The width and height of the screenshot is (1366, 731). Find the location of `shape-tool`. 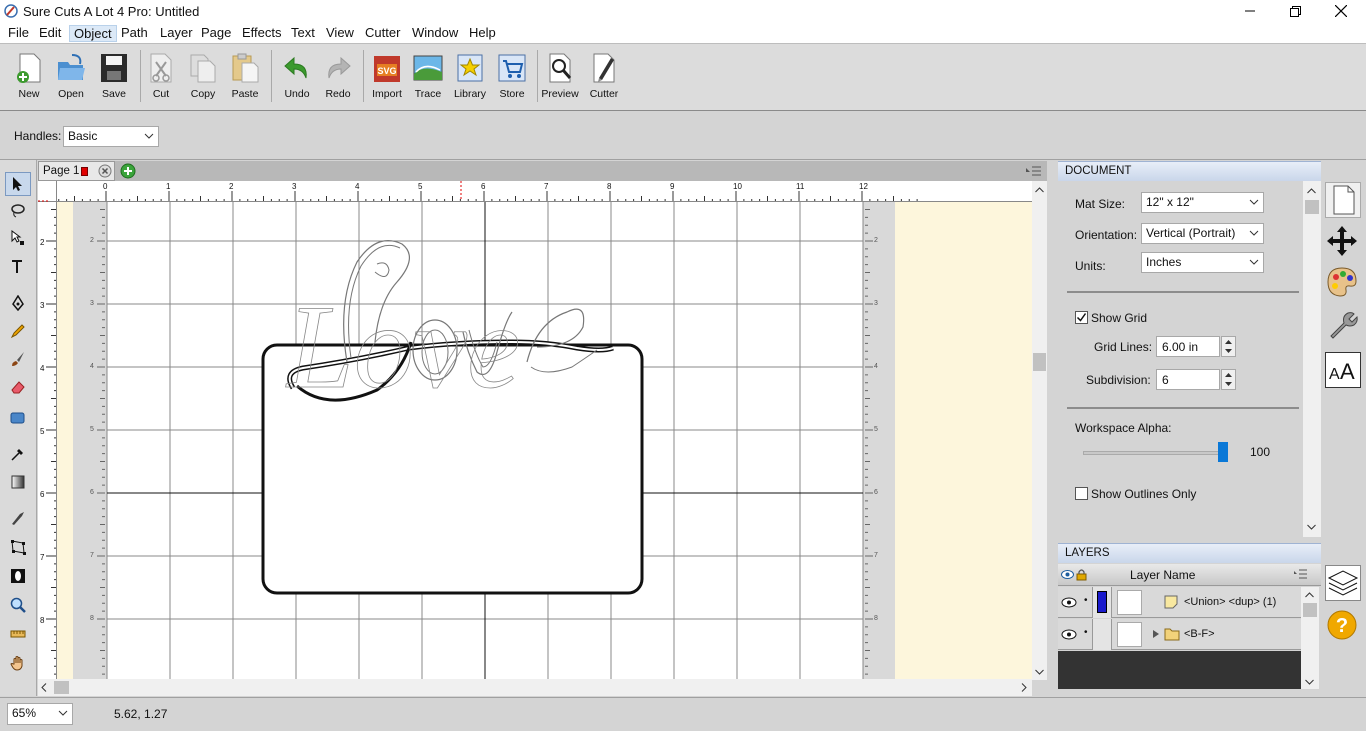

shape-tool is located at coordinates (18, 419).